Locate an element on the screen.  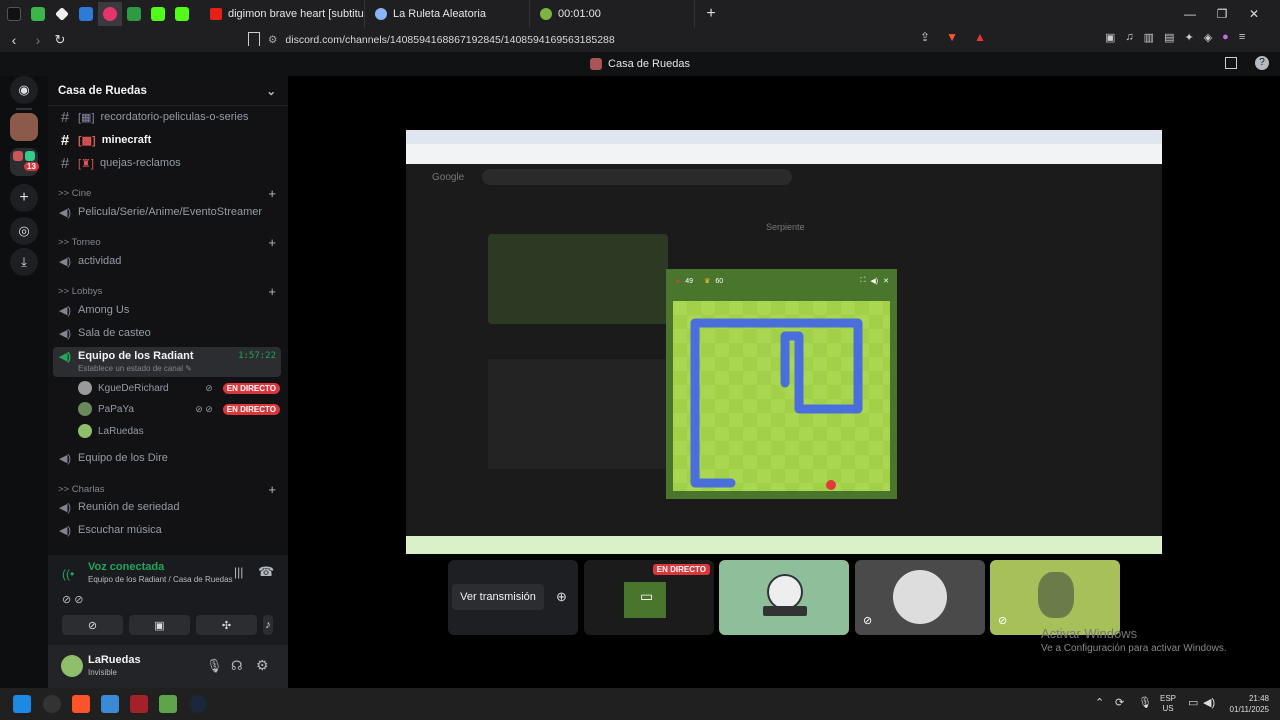
menu-icon: ≡ is located at coordinates (1242, 37).